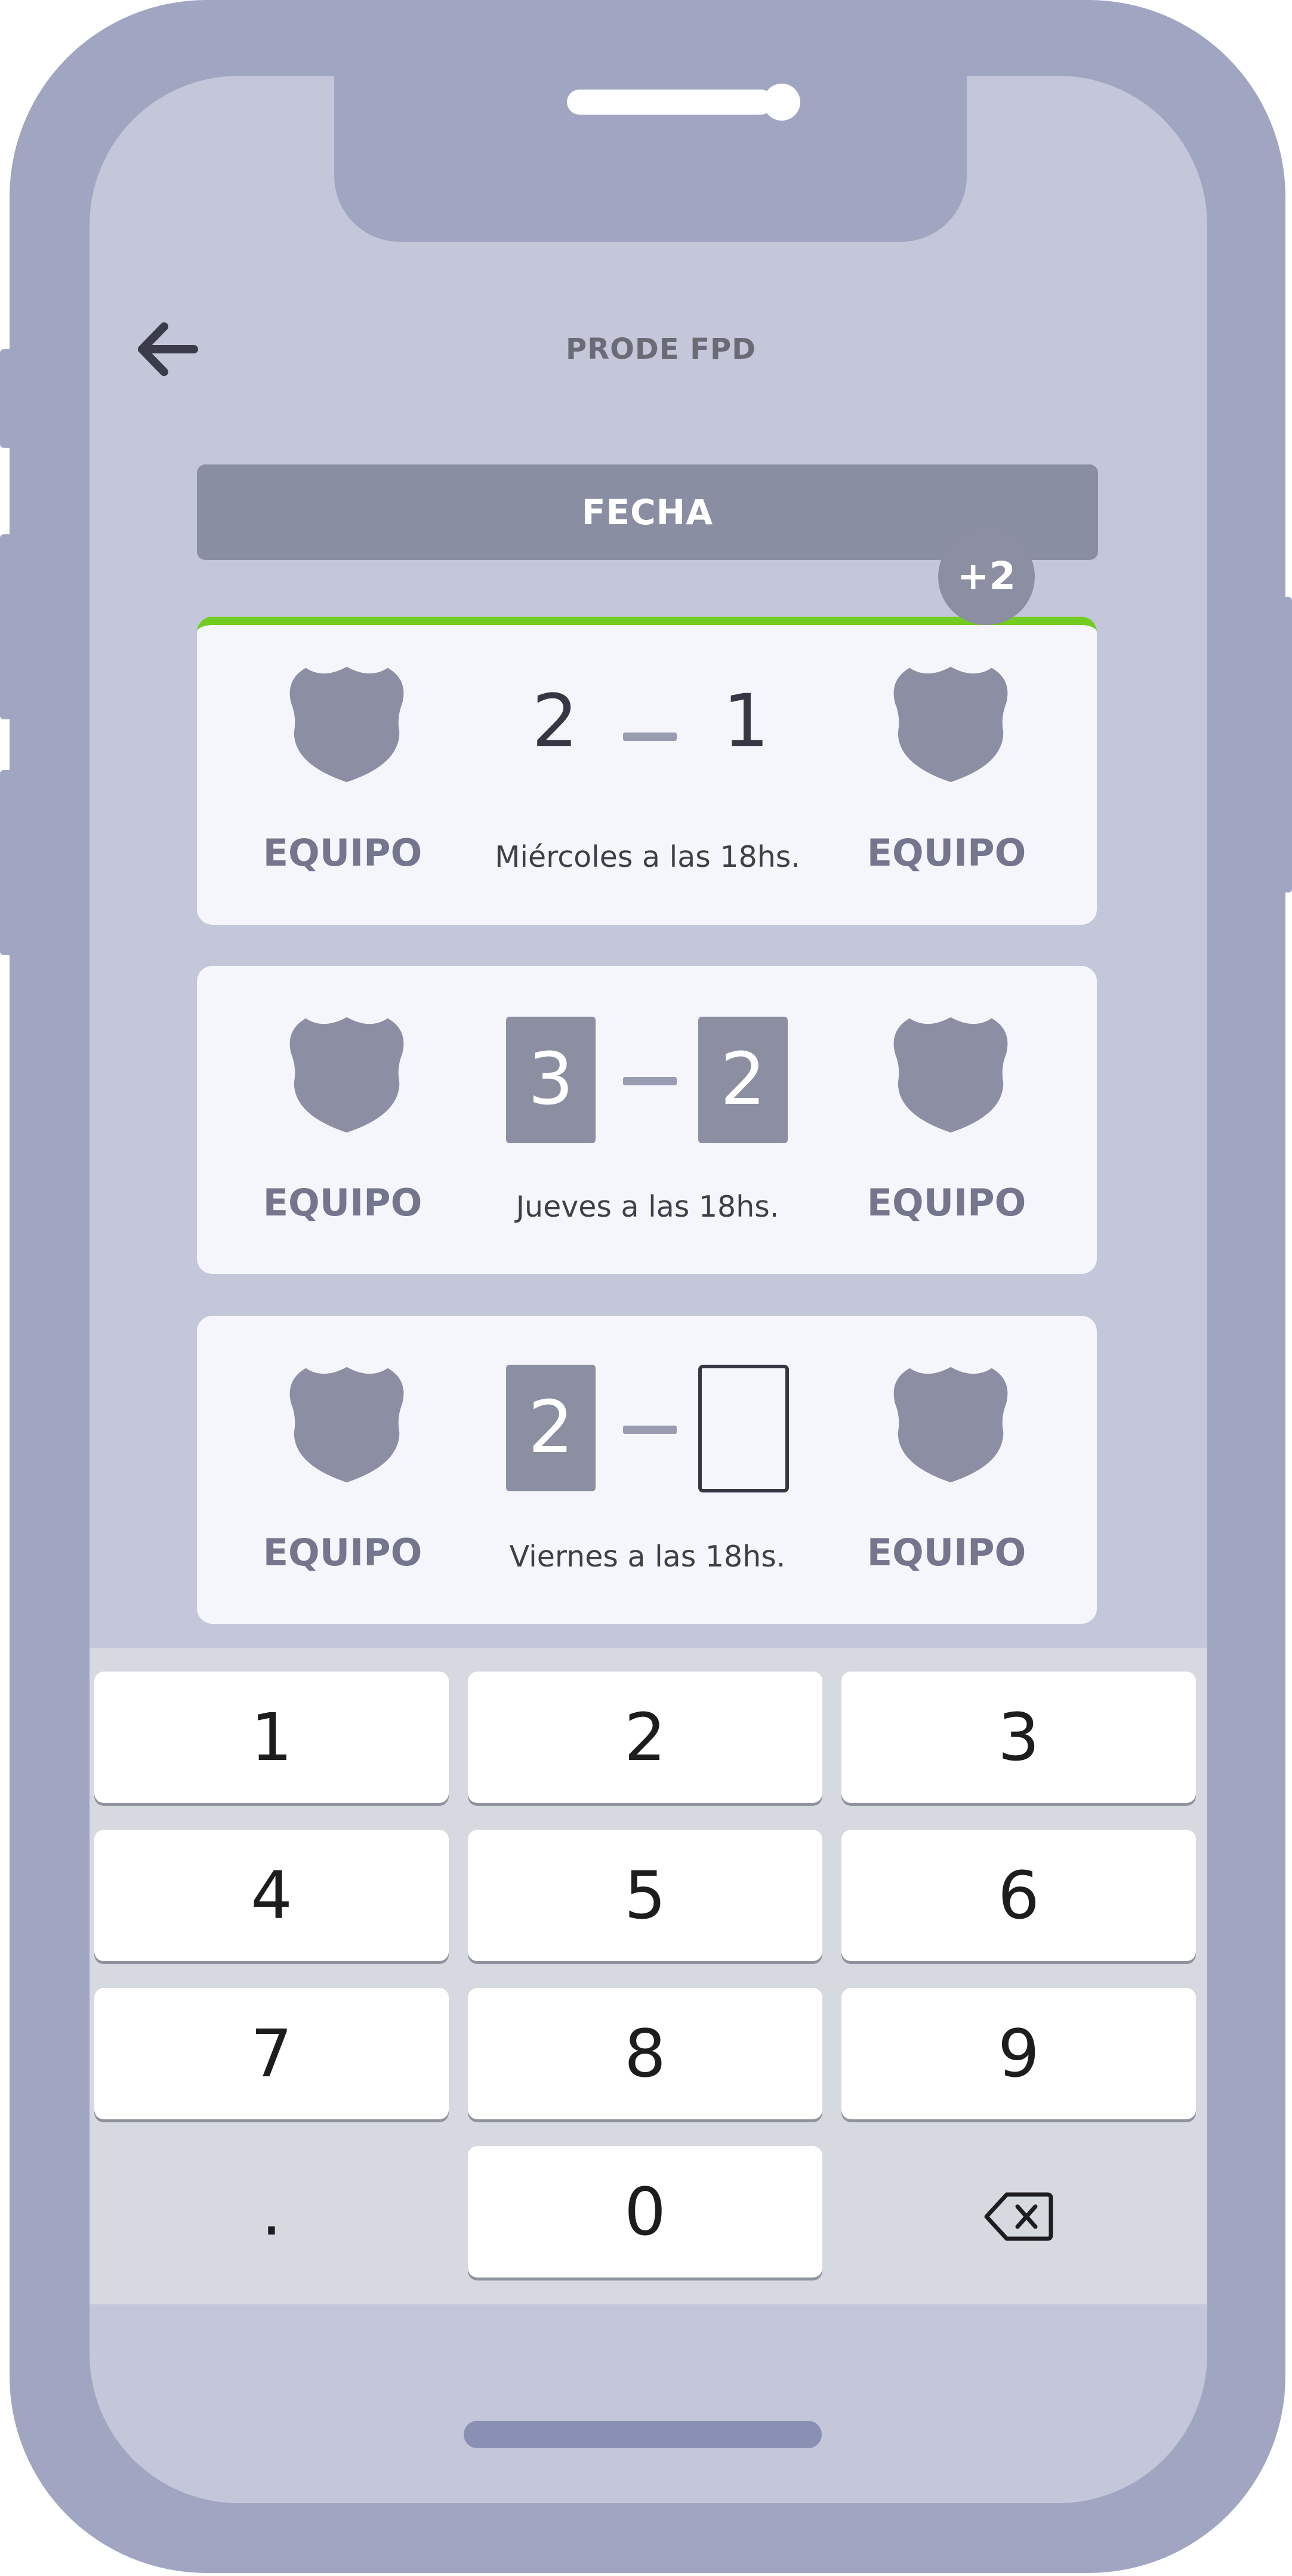  Describe the element at coordinates (645, 1737) in the screenshot. I see `key-2: 2` at that location.